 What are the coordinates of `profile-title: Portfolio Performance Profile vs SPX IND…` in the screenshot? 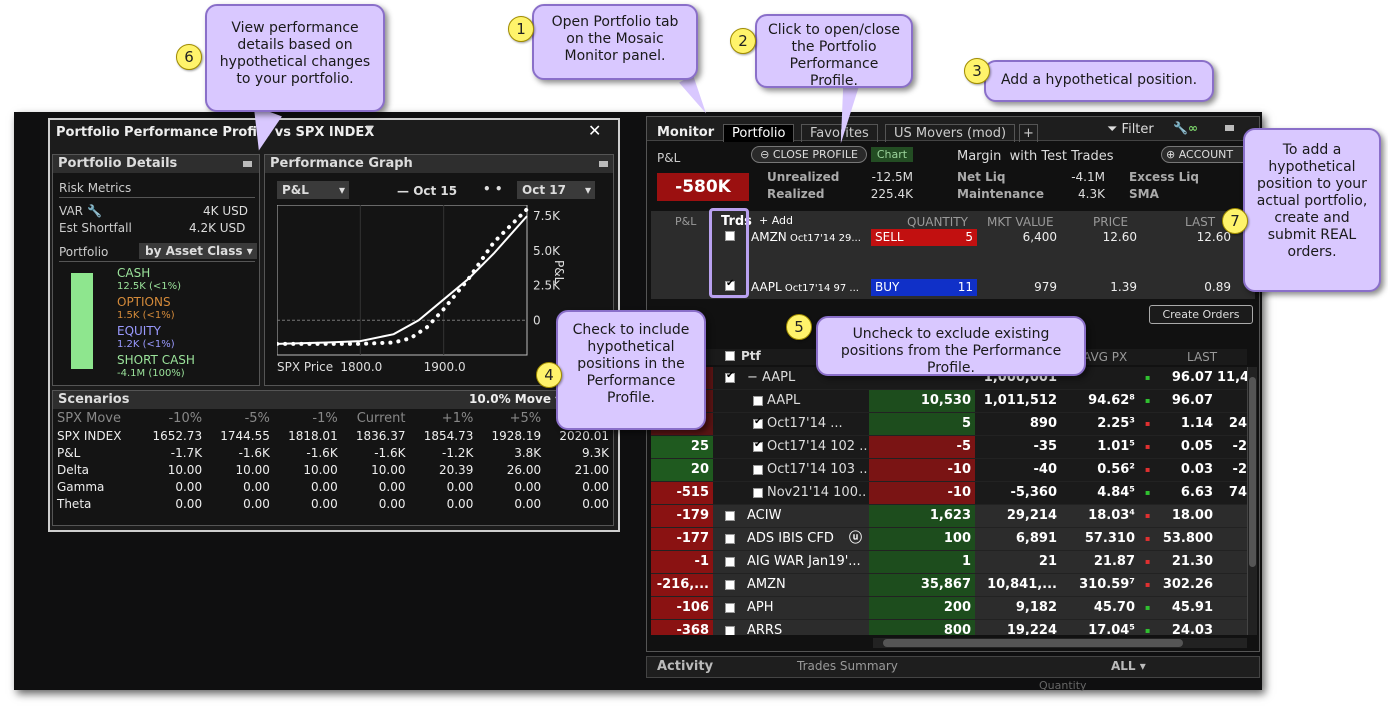 It's located at (215, 132).